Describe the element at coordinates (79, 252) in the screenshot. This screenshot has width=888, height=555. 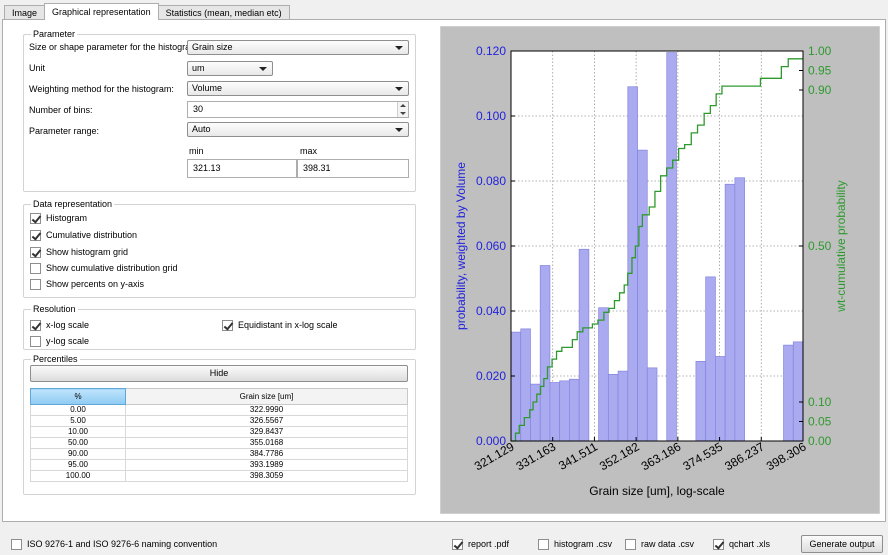
I see `histogram-grid-checkbox: Show histogram grid` at that location.